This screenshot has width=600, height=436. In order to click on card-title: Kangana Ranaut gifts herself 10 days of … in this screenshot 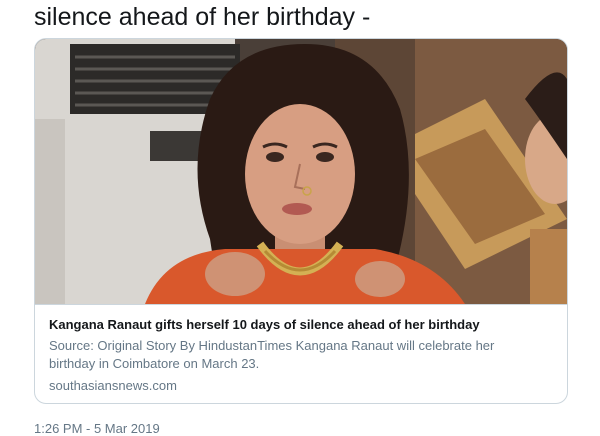, I will do `click(301, 325)`.